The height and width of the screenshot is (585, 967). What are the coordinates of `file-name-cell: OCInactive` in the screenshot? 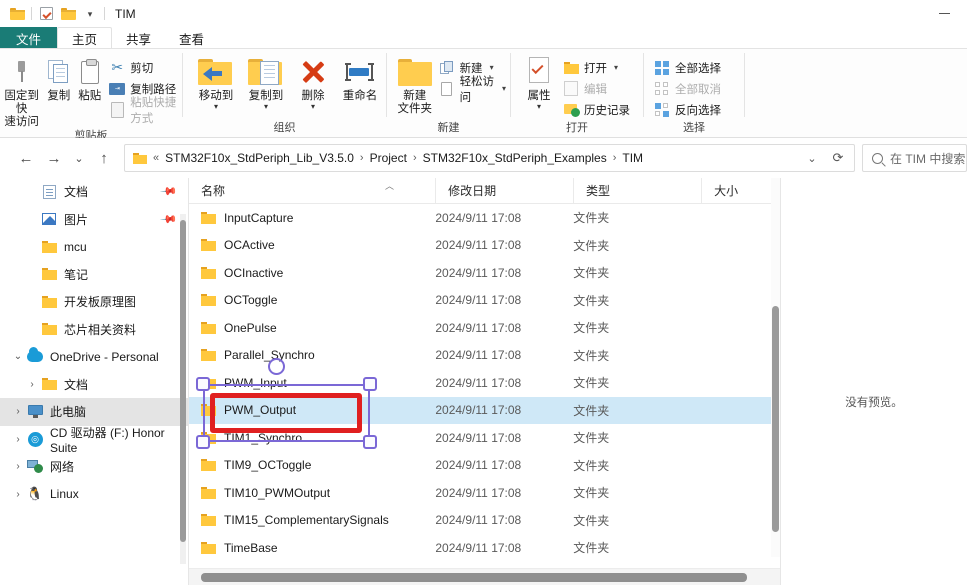 It's located at (312, 273).